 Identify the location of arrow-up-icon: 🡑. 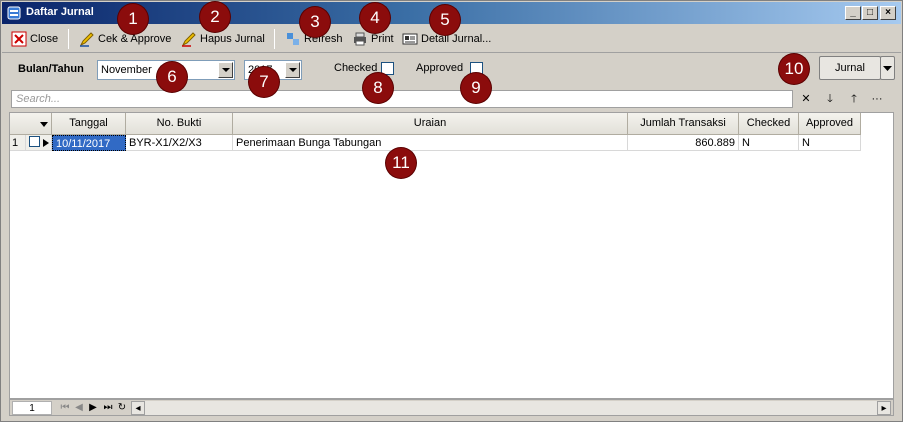
(854, 99).